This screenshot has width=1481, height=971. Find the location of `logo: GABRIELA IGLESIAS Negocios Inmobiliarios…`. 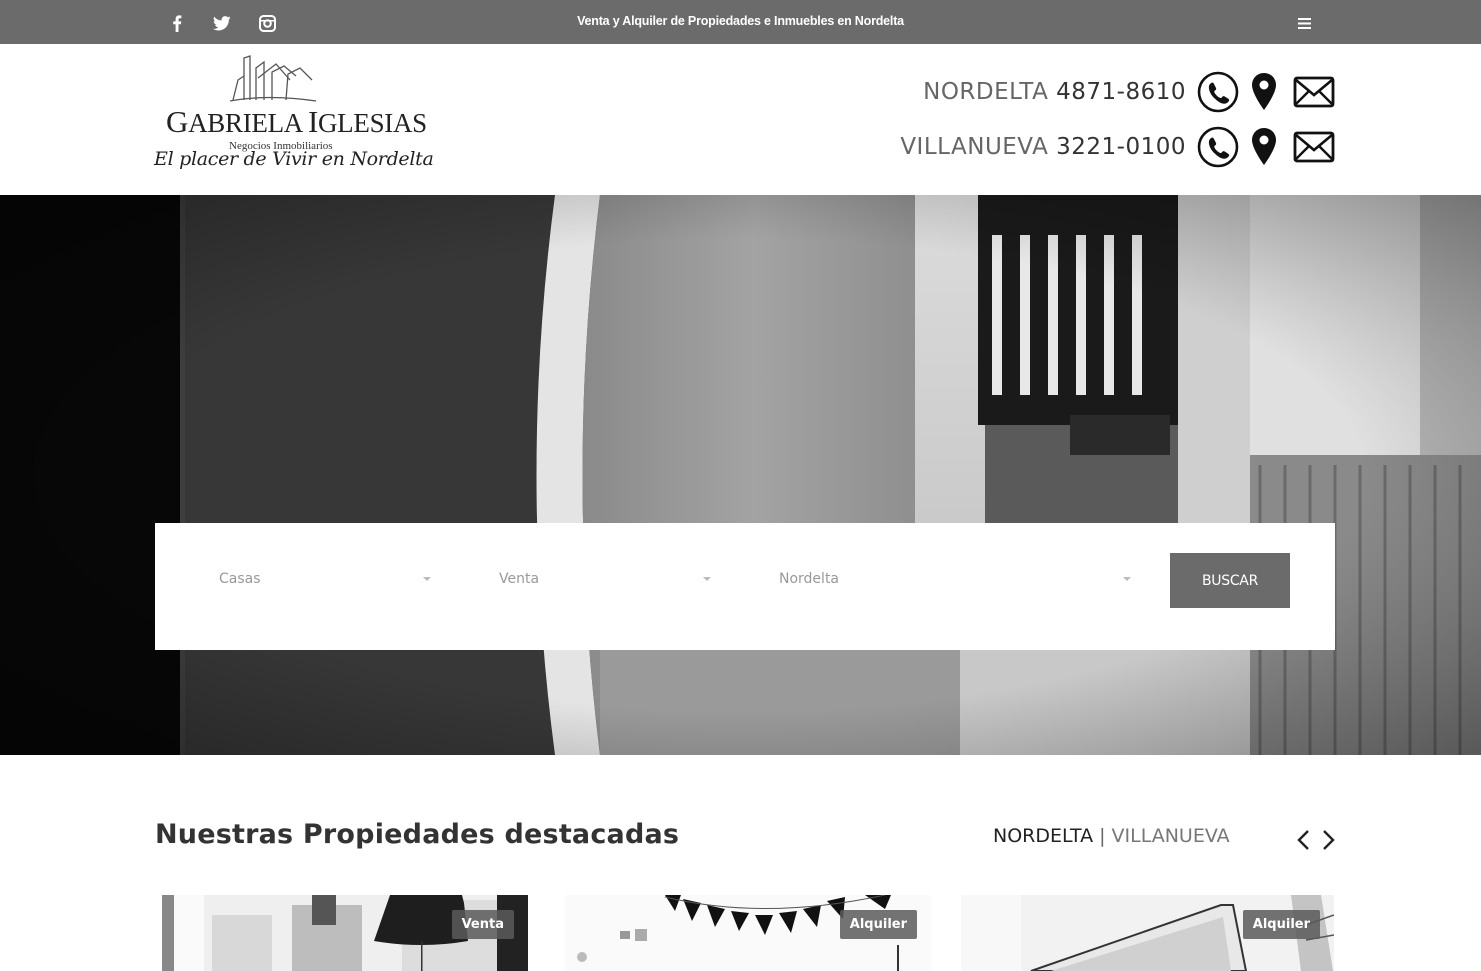

logo: GABRIELA IGLESIAS Negocios Inmobiliarios… is located at coordinates (293, 119).